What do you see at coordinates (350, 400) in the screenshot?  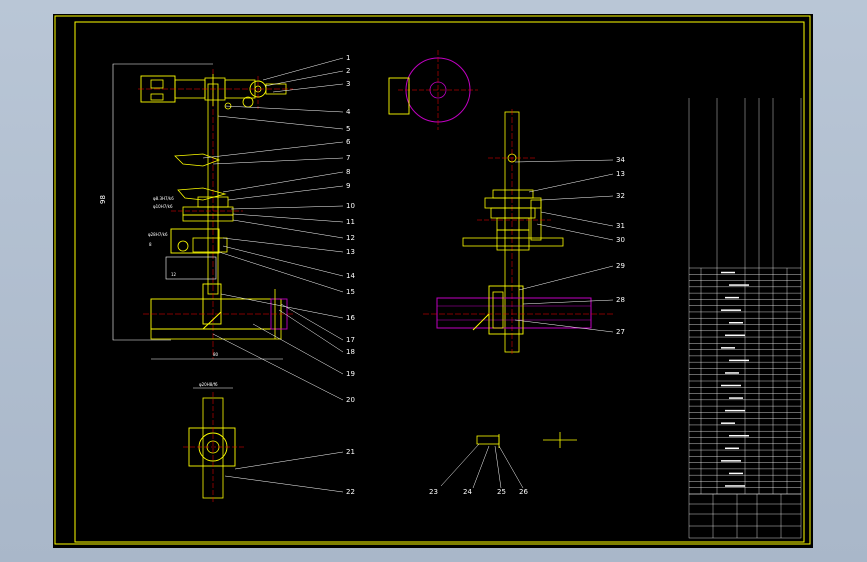 I see `callout-20: 20` at bounding box center [350, 400].